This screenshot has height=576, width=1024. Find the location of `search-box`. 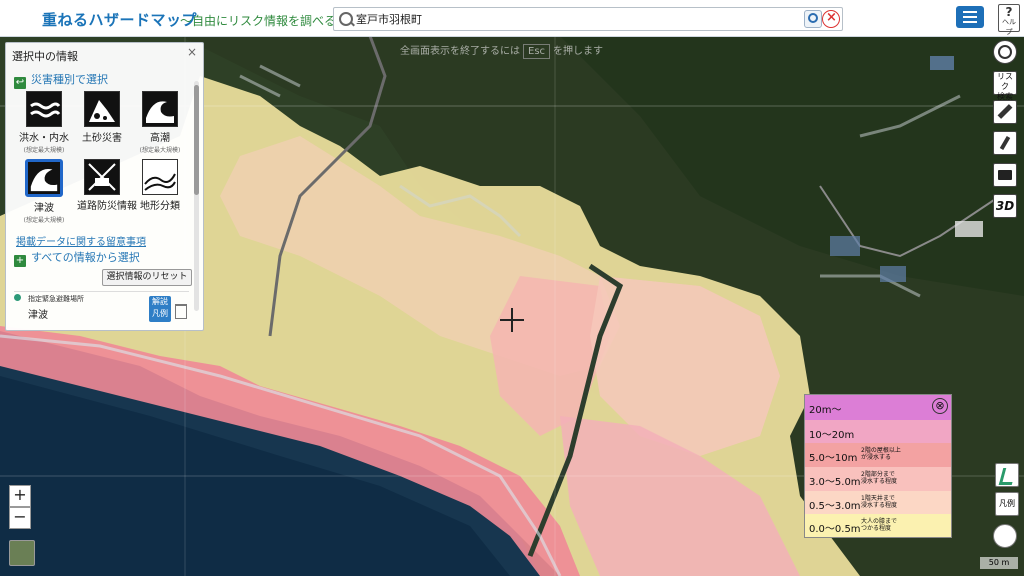

search-box is located at coordinates (588, 19).